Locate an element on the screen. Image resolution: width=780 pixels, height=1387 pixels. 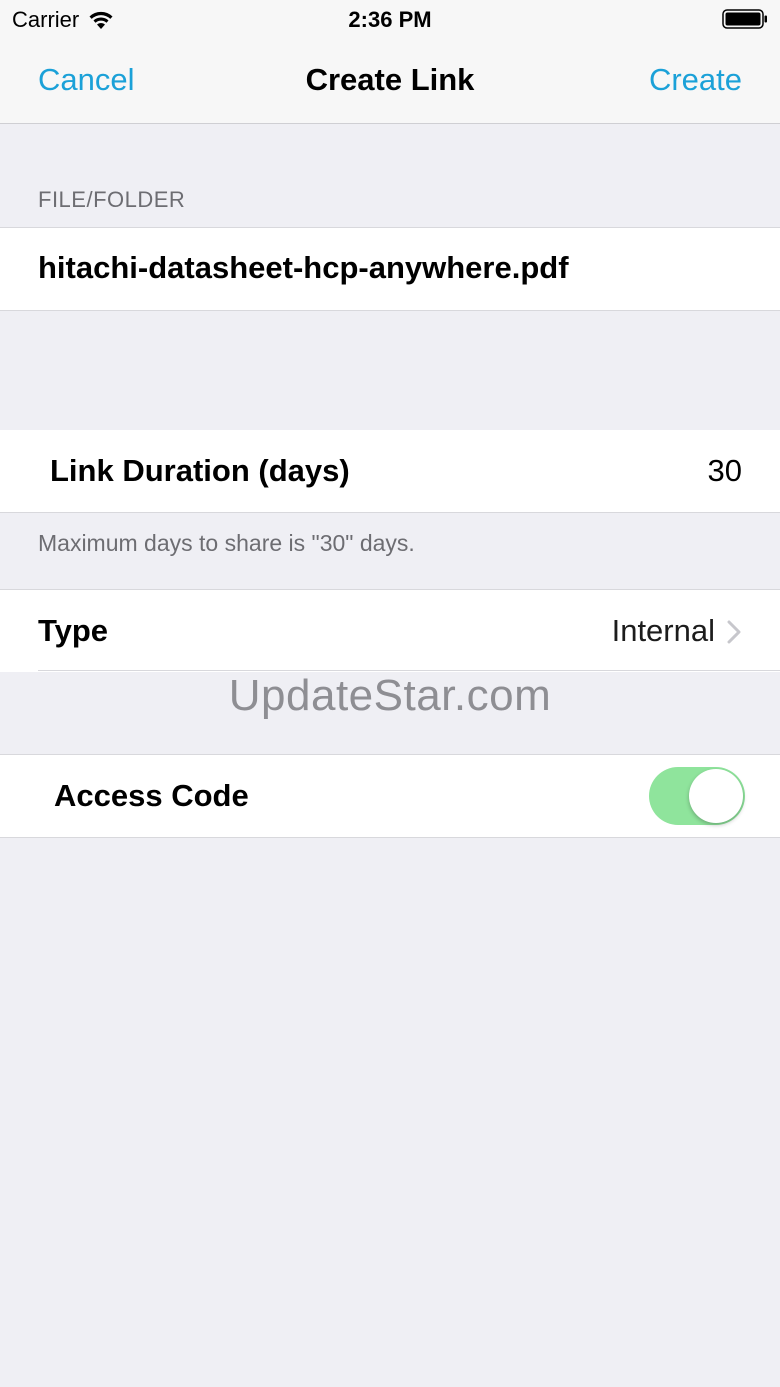
link-type-label: Type is located at coordinates (73, 630).